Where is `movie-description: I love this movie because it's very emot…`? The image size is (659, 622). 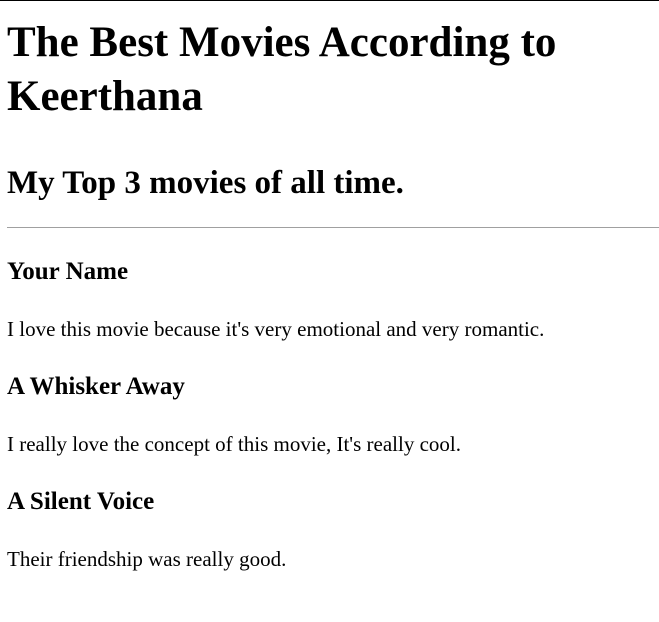 movie-description: I love this movie because it's very emot… is located at coordinates (276, 329).